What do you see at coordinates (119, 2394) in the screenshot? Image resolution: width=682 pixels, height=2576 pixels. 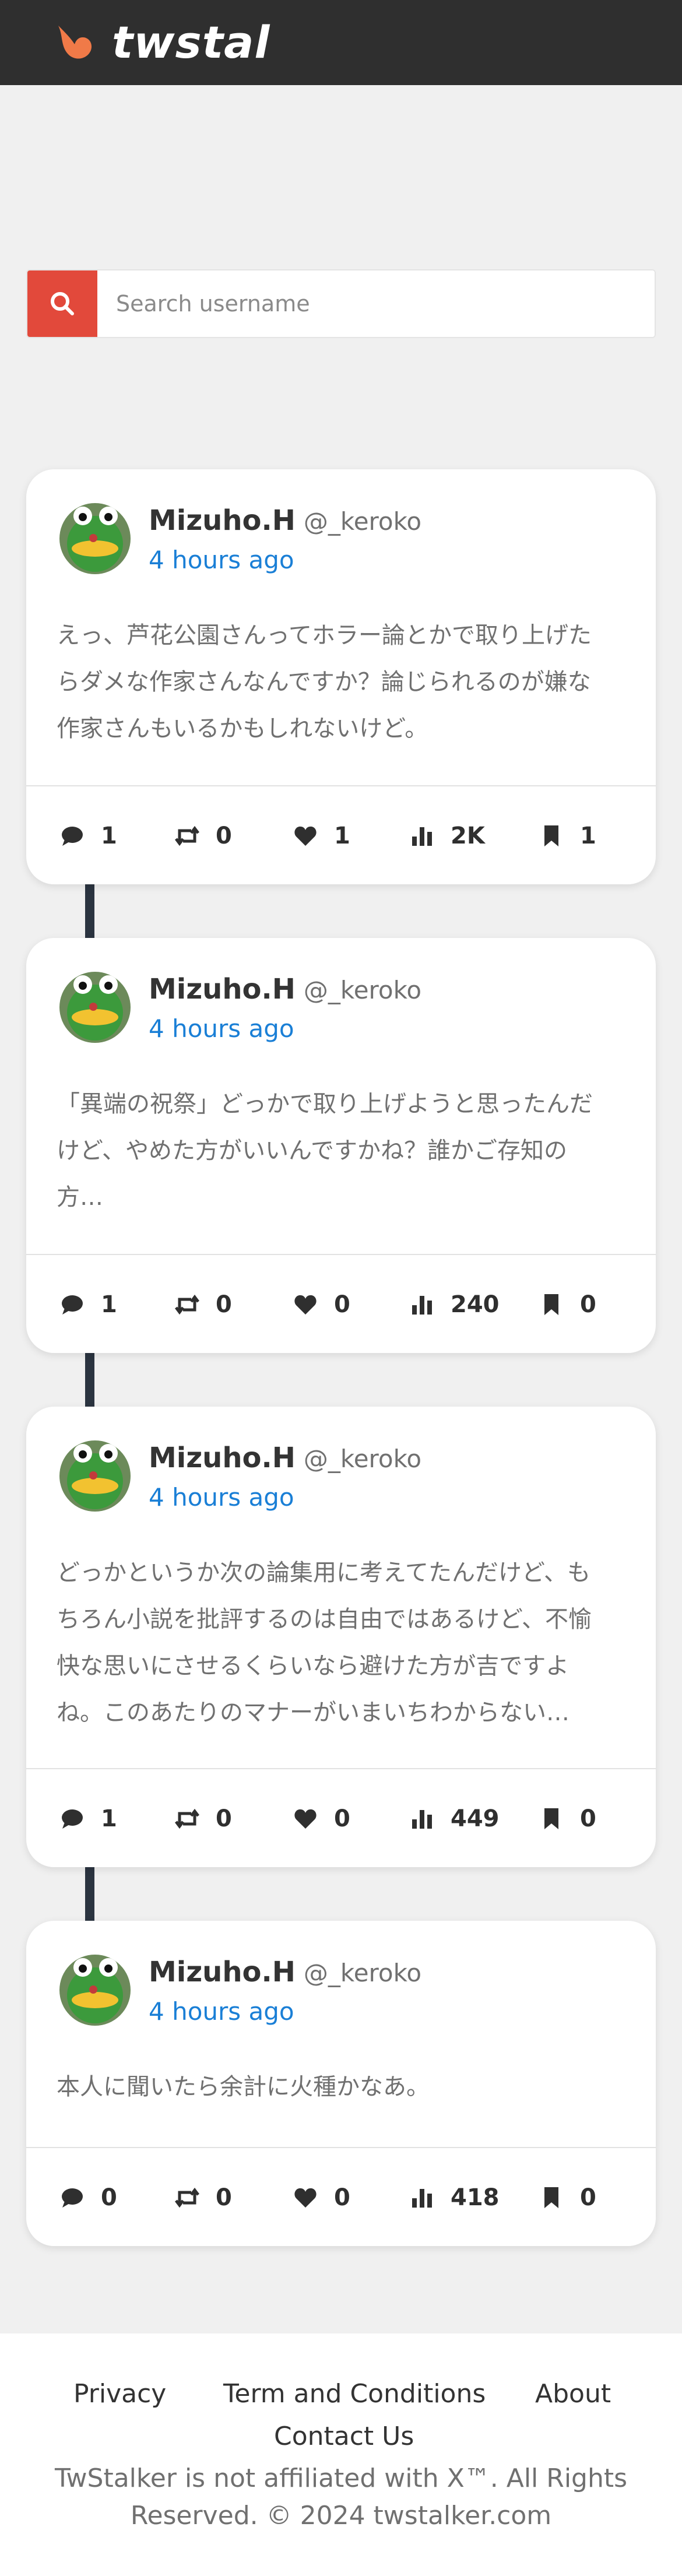 I see `footer-link-privacy: Privacy` at bounding box center [119, 2394].